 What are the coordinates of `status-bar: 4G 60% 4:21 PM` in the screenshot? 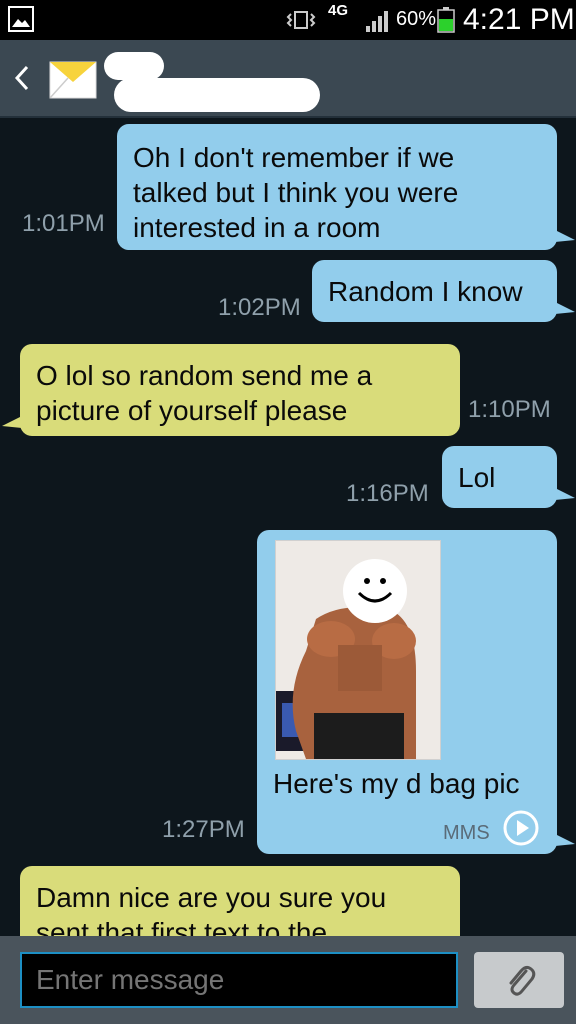 It's located at (288, 20).